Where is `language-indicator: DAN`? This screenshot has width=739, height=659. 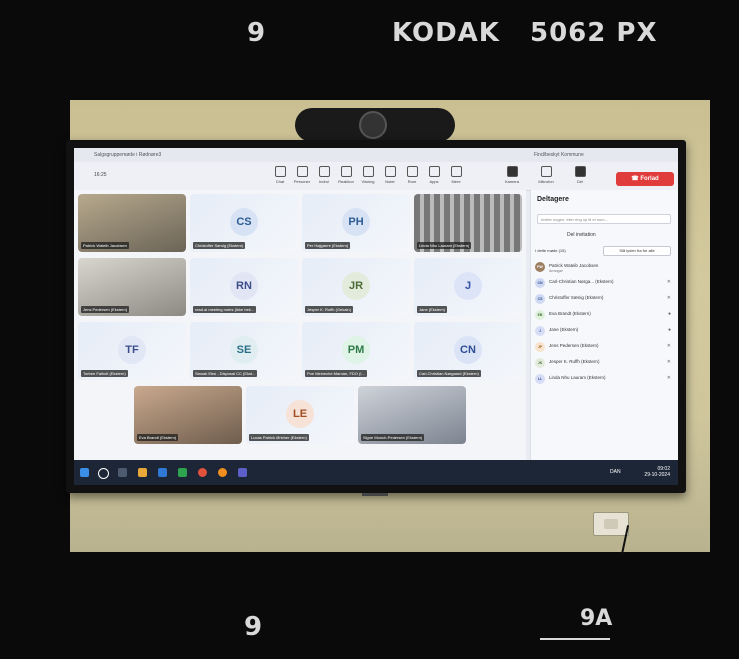 language-indicator: DAN is located at coordinates (615, 472).